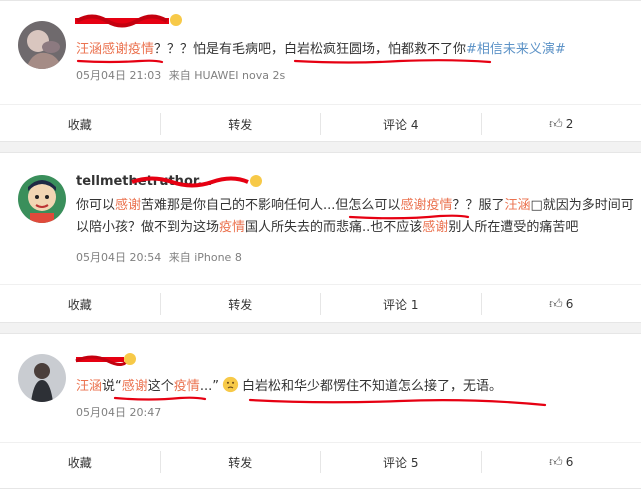 This screenshot has width=641, height=489. I want to click on text-segment: 说“, so click(112, 386).